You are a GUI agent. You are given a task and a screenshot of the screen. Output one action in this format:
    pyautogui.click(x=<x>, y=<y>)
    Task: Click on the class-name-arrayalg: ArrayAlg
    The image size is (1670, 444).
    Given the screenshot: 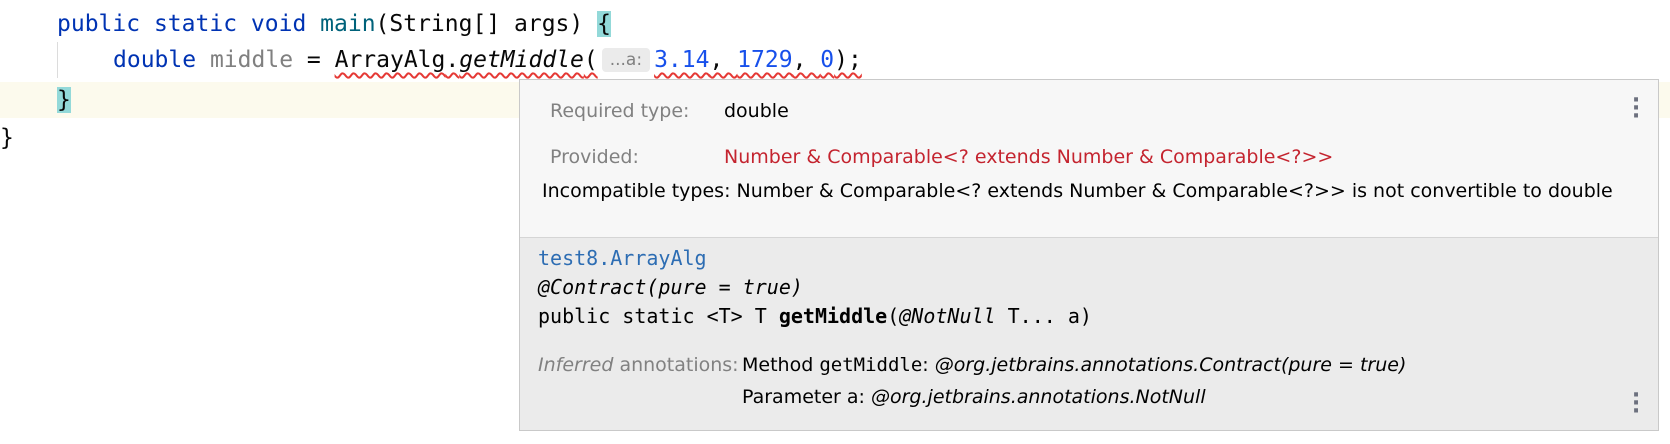 What is the action you would take?
    pyautogui.click(x=390, y=60)
    